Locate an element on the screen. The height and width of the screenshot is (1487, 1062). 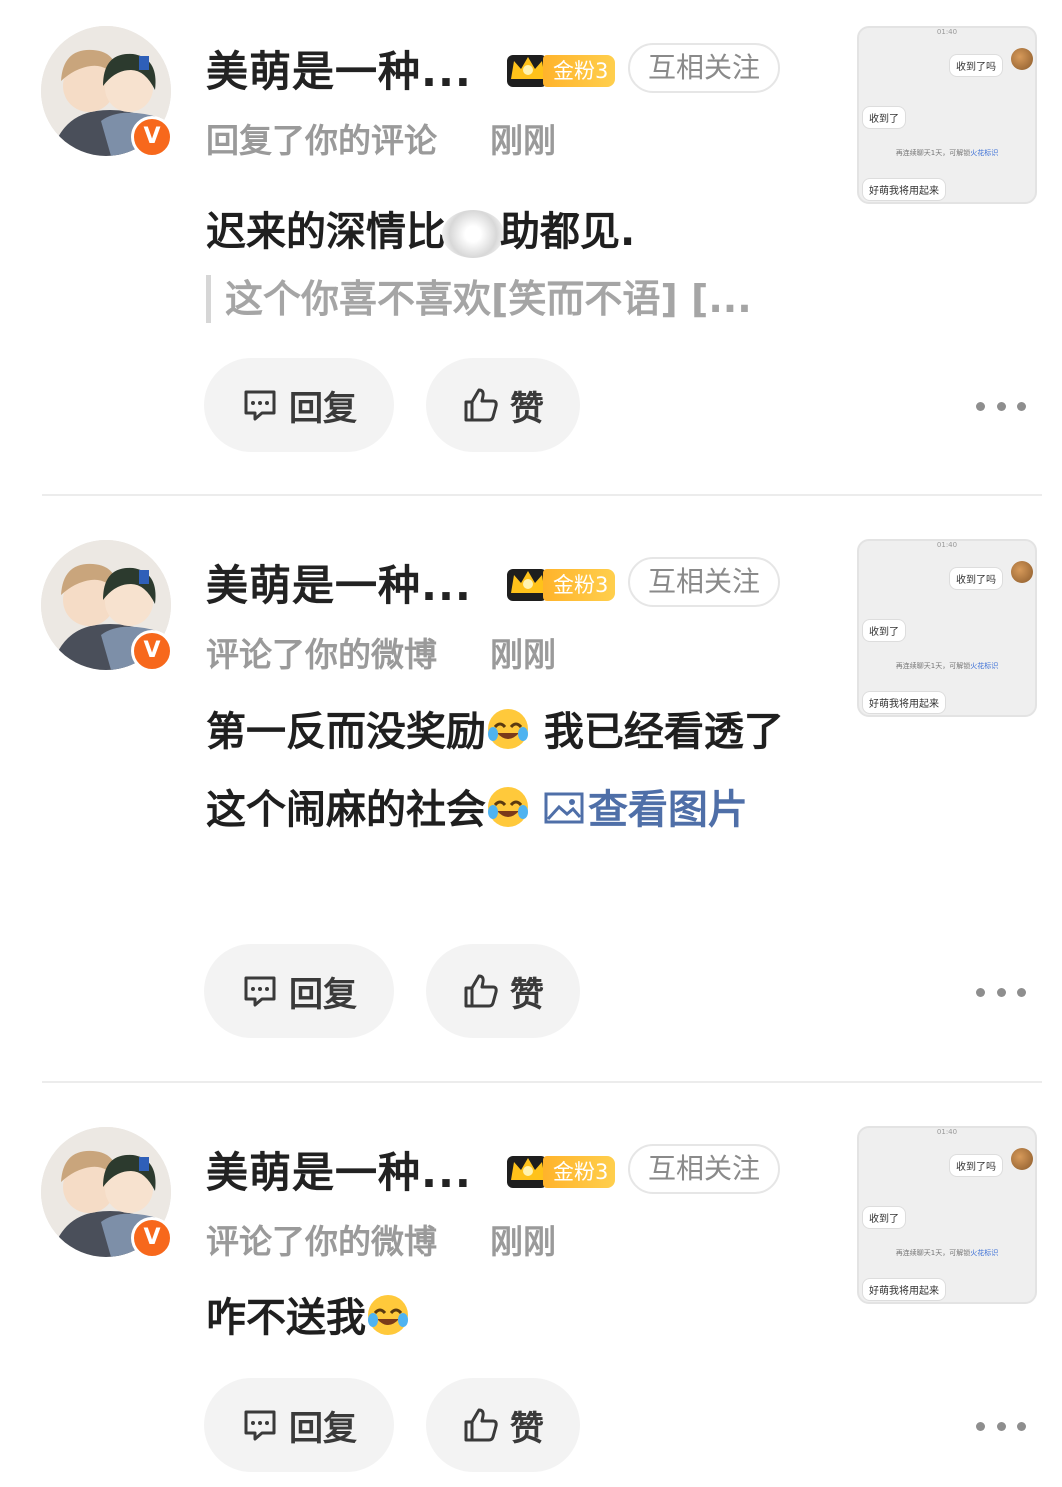
comment-text-part: 第一反而没奖励 is located at coordinates (346, 732).